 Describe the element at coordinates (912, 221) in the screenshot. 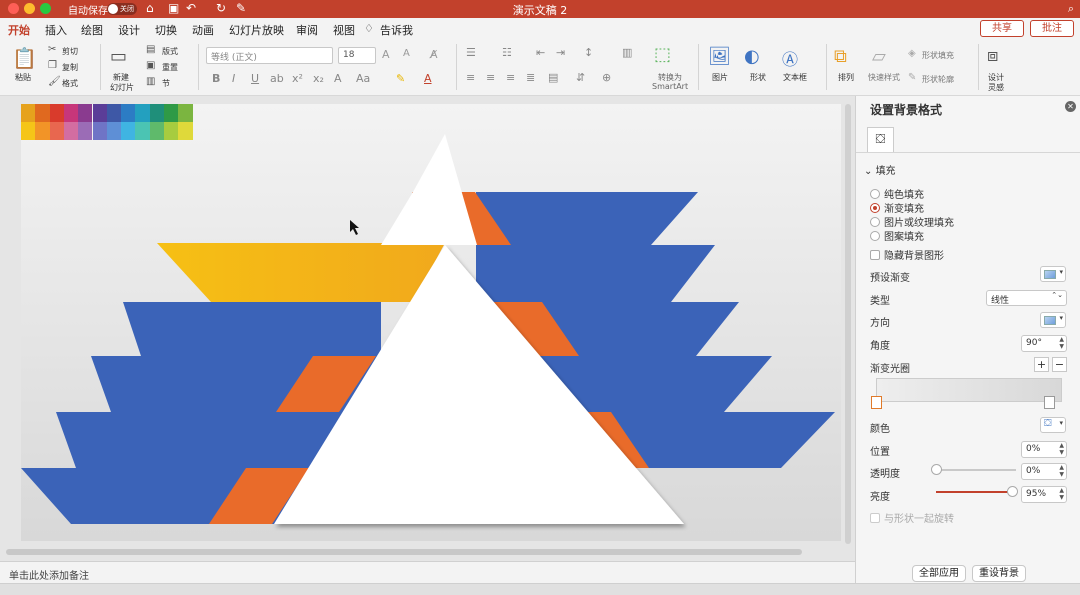

I see `radio-picture-fill: 图片或纹理填充` at that location.